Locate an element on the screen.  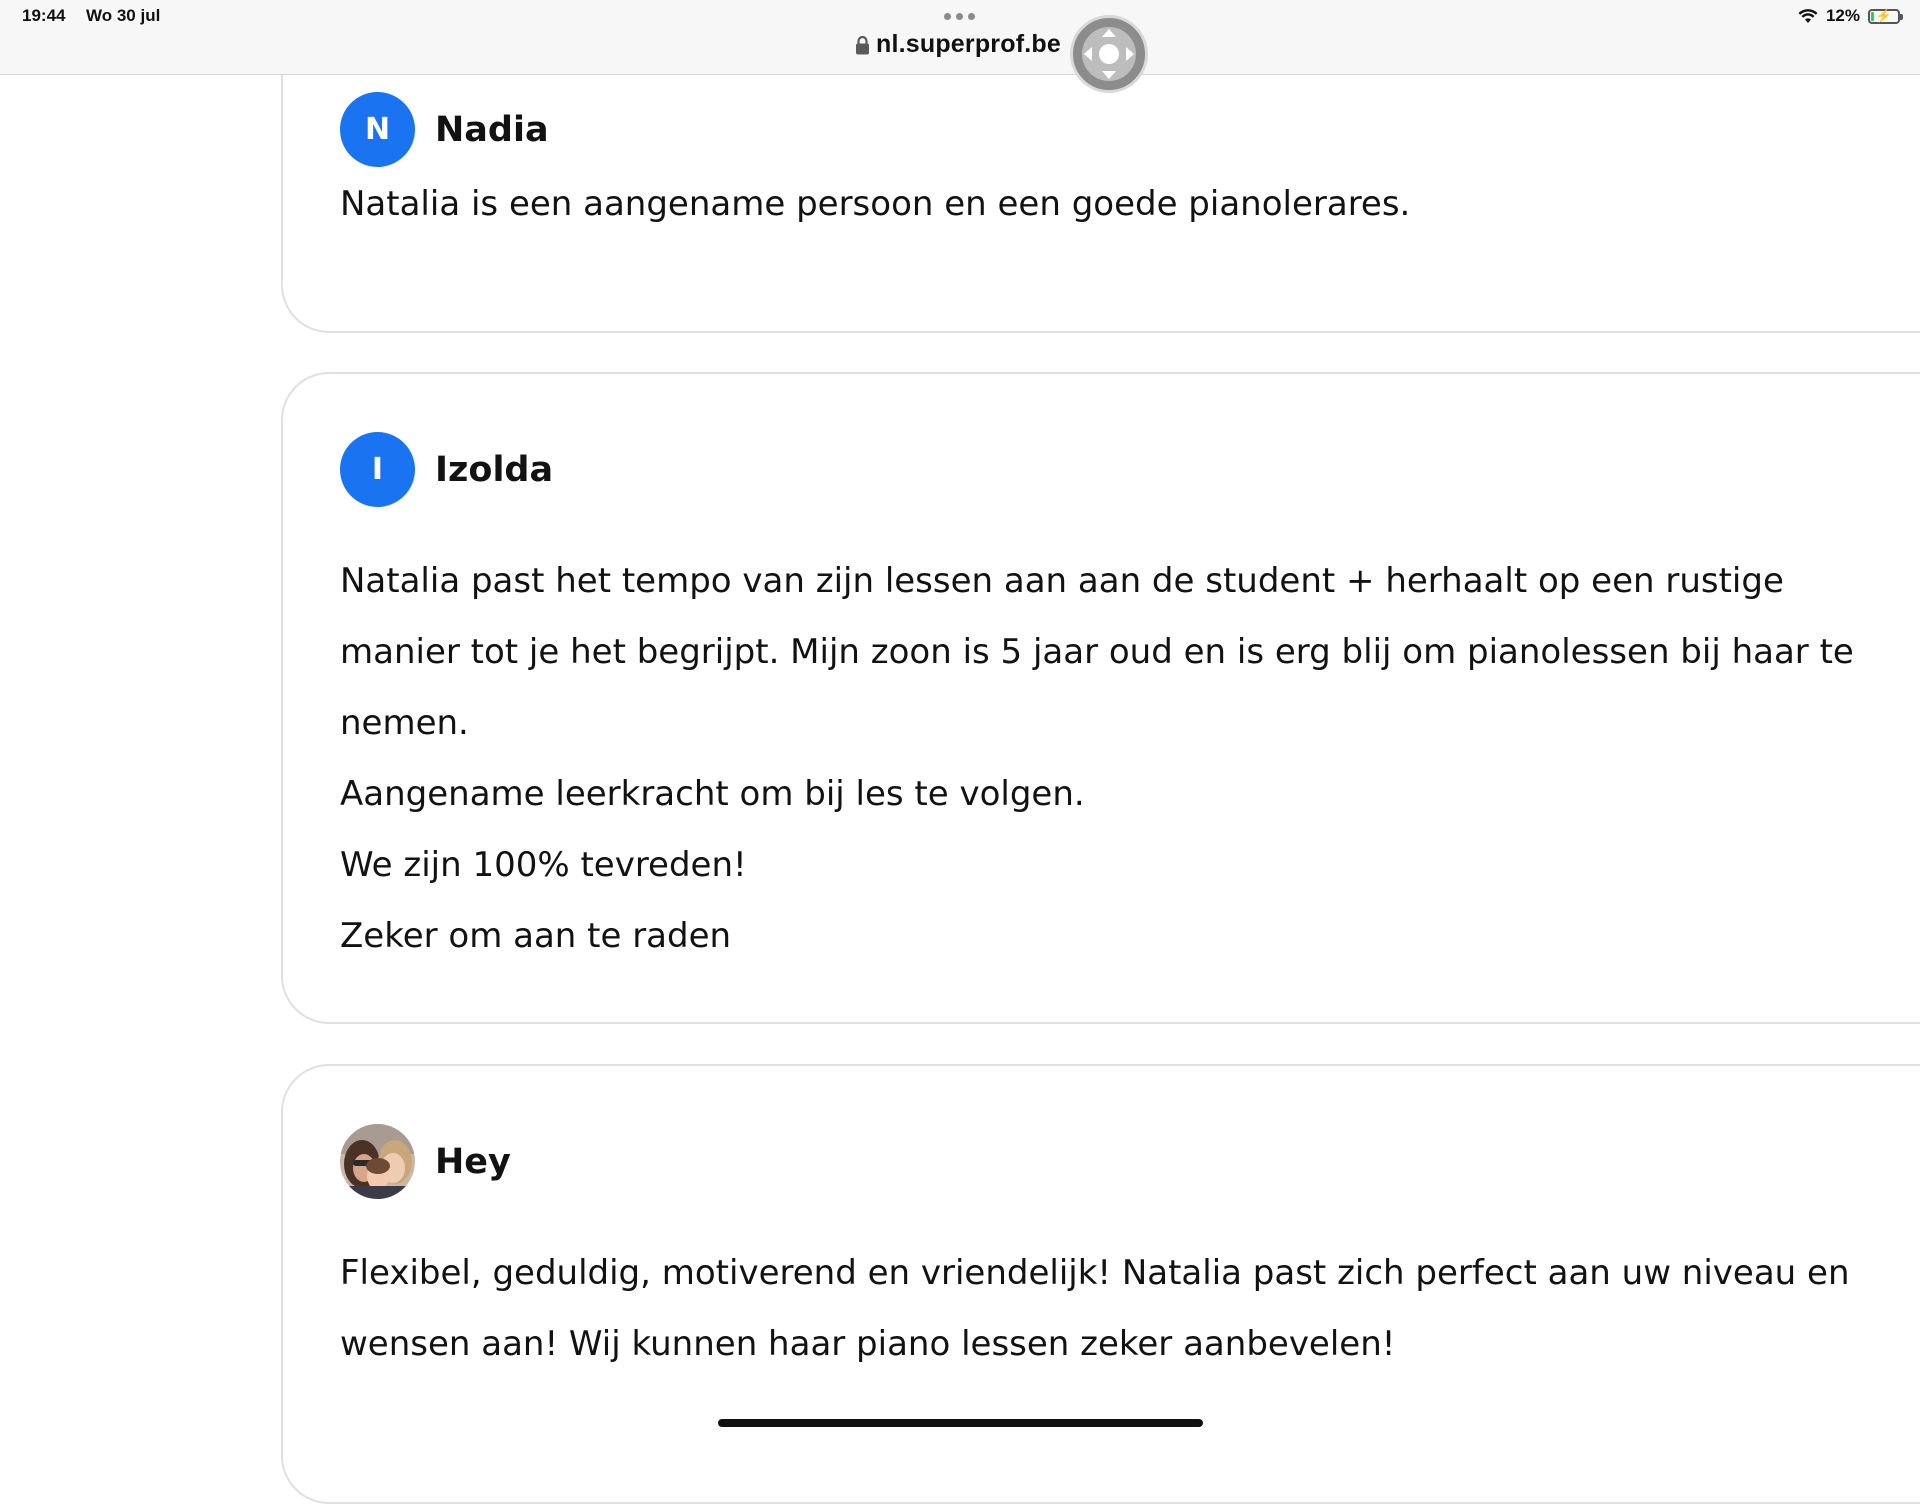
directional-pad-icon is located at coordinates (1109, 54).